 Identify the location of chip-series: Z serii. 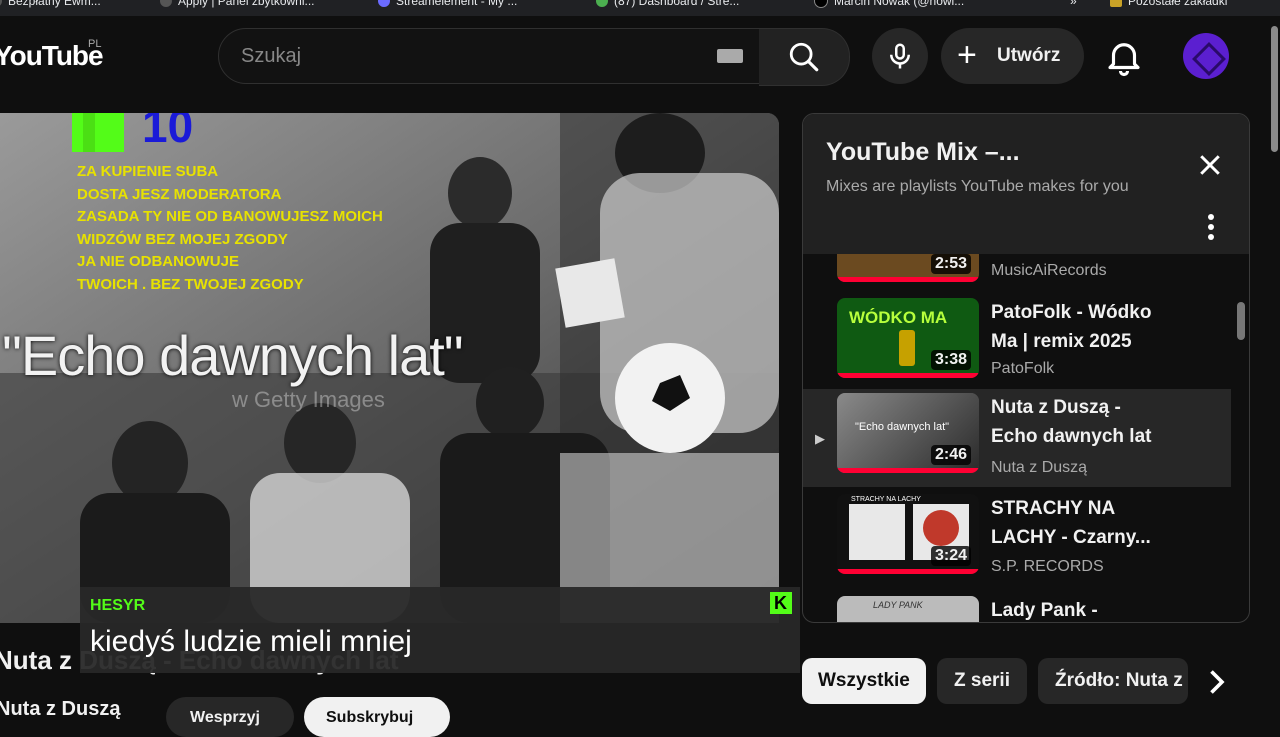
(982, 681).